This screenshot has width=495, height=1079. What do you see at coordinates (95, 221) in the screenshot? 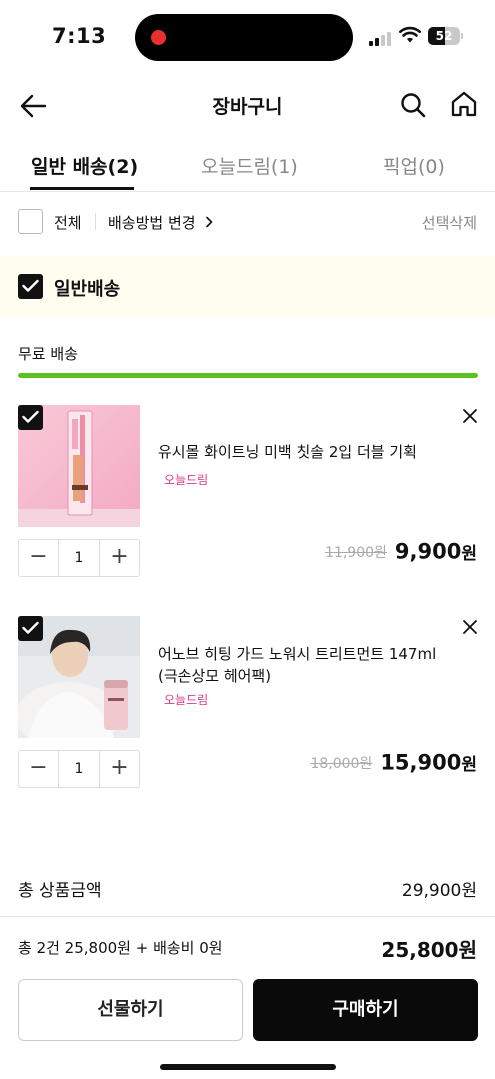
I see `divider` at bounding box center [95, 221].